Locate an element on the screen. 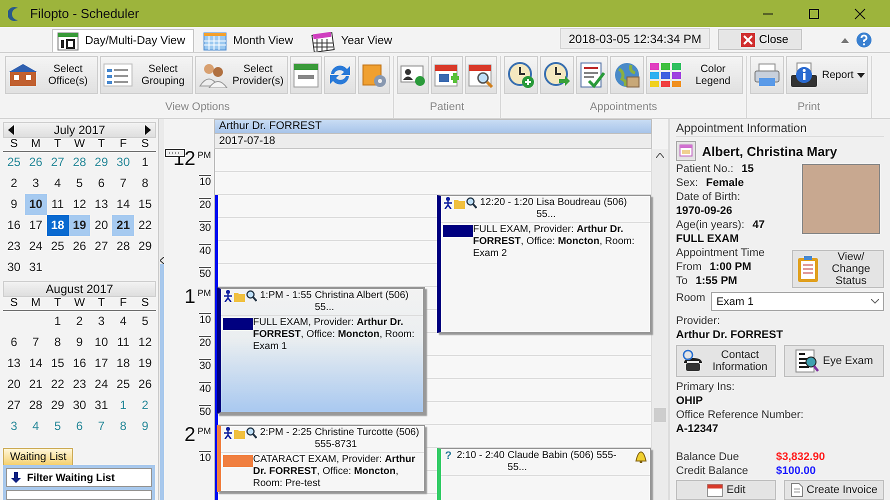 Image resolution: width=890 pixels, height=500 pixels. close-button: Close is located at coordinates (760, 39).